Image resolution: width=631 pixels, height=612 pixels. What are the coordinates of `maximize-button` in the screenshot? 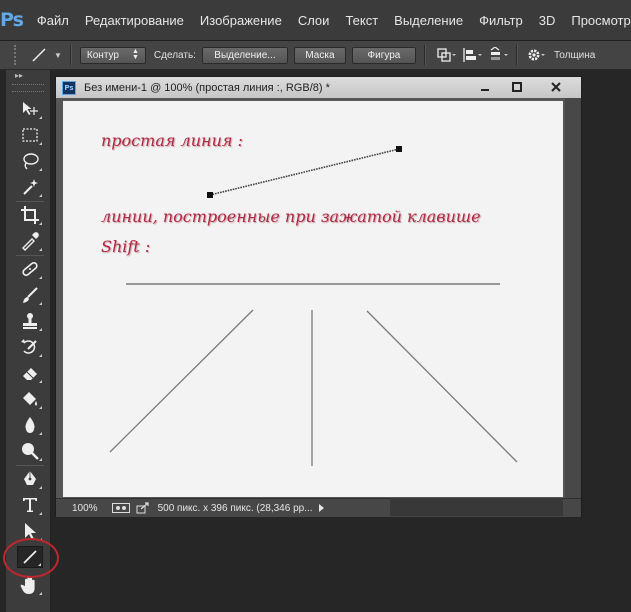 It's located at (517, 87).